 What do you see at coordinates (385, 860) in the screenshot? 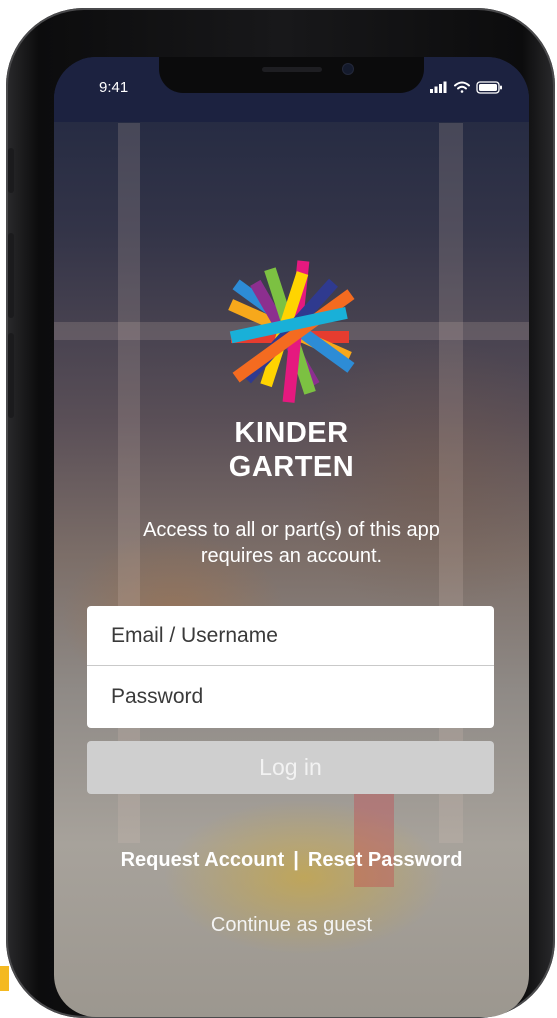
I see `reset-password-link: Reset Password` at bounding box center [385, 860].